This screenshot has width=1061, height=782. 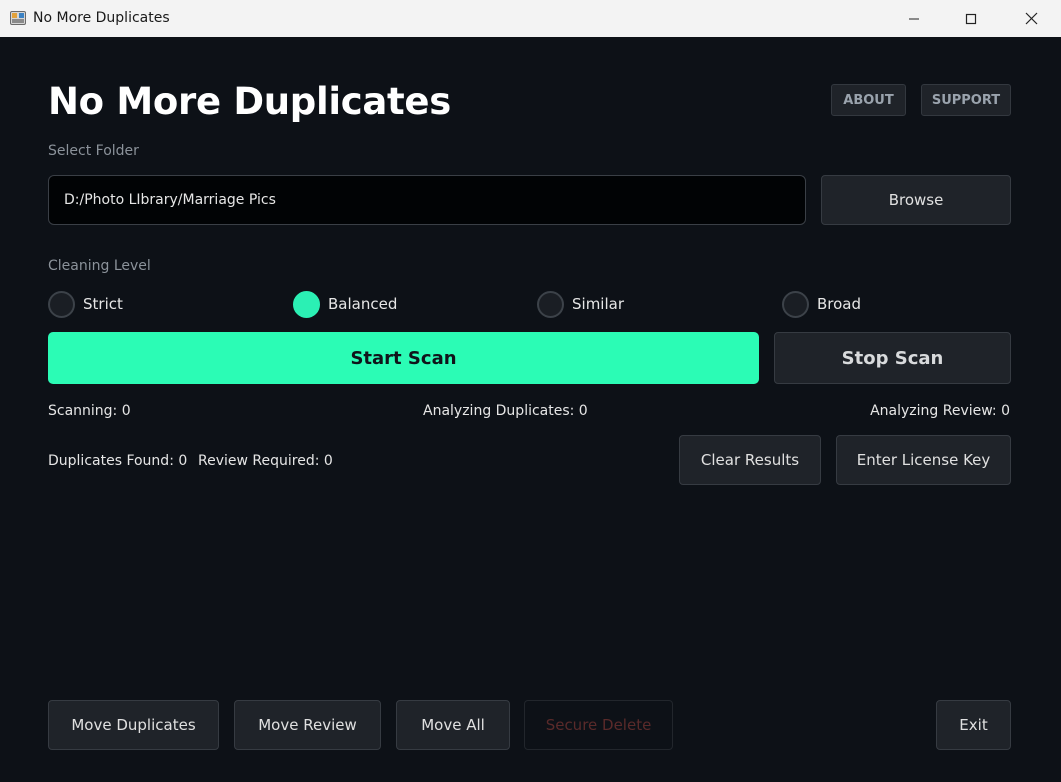 What do you see at coordinates (598, 304) in the screenshot?
I see `radio-label: Similar` at bounding box center [598, 304].